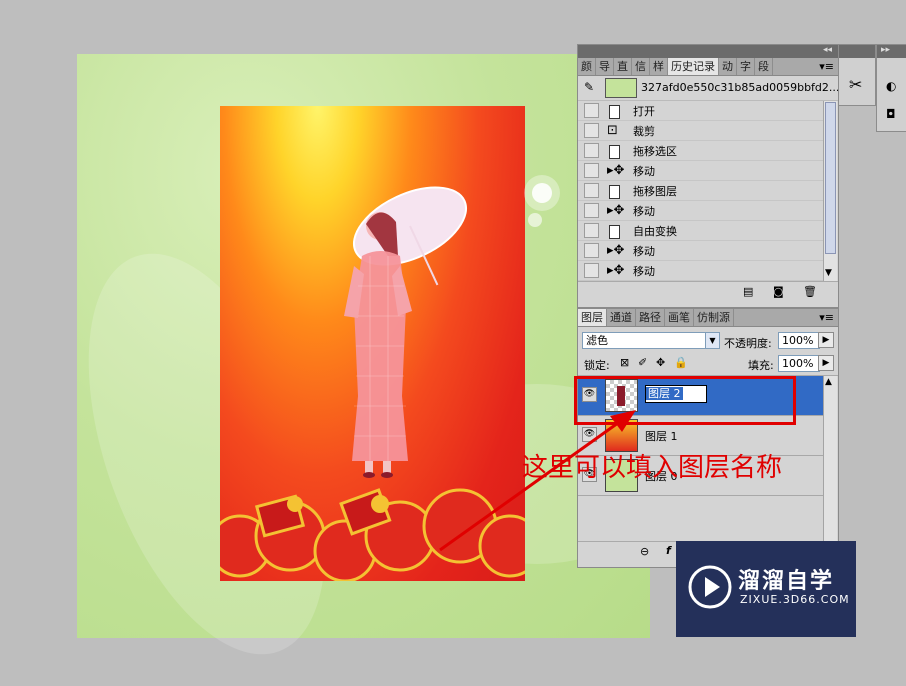 The height and width of the screenshot is (686, 906). What do you see at coordinates (660, 362) in the screenshot?
I see `lock-move-icon: ✥` at bounding box center [660, 362].